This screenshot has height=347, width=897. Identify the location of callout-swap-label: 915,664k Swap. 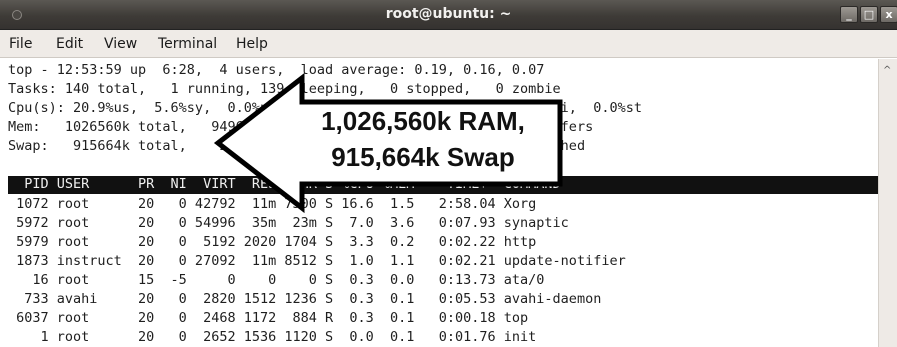
(423, 157).